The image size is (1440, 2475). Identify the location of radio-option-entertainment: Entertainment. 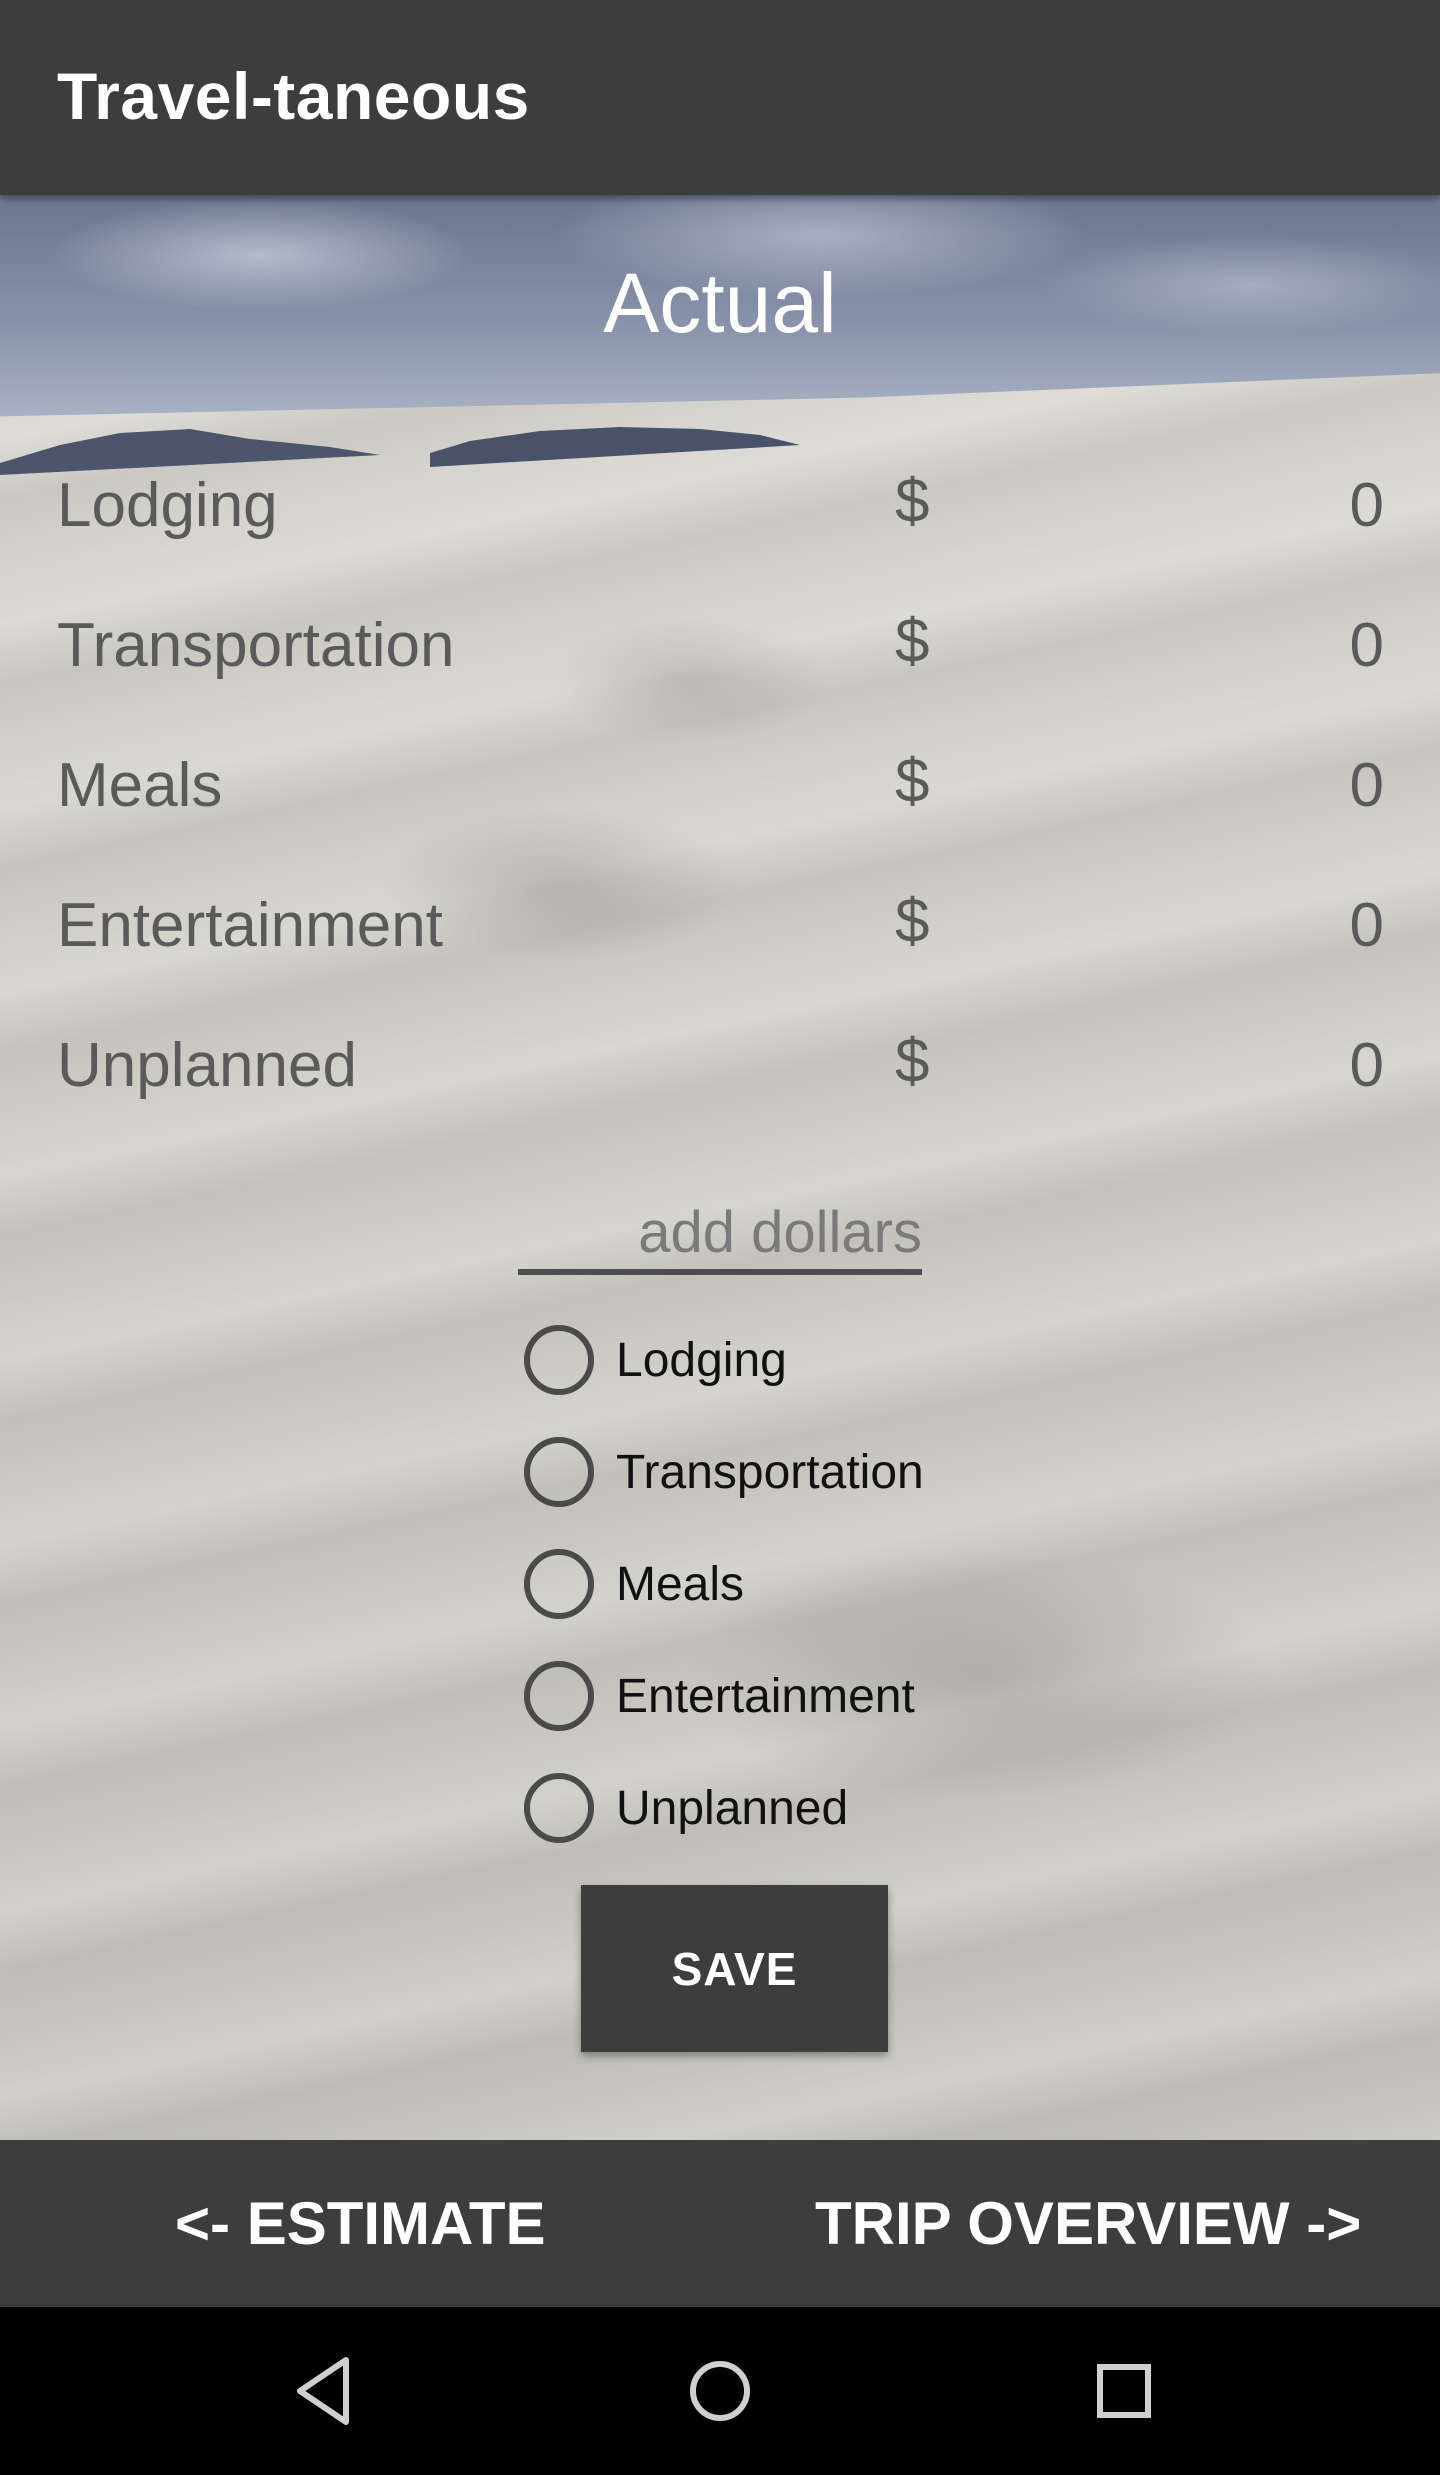
(774, 1698).